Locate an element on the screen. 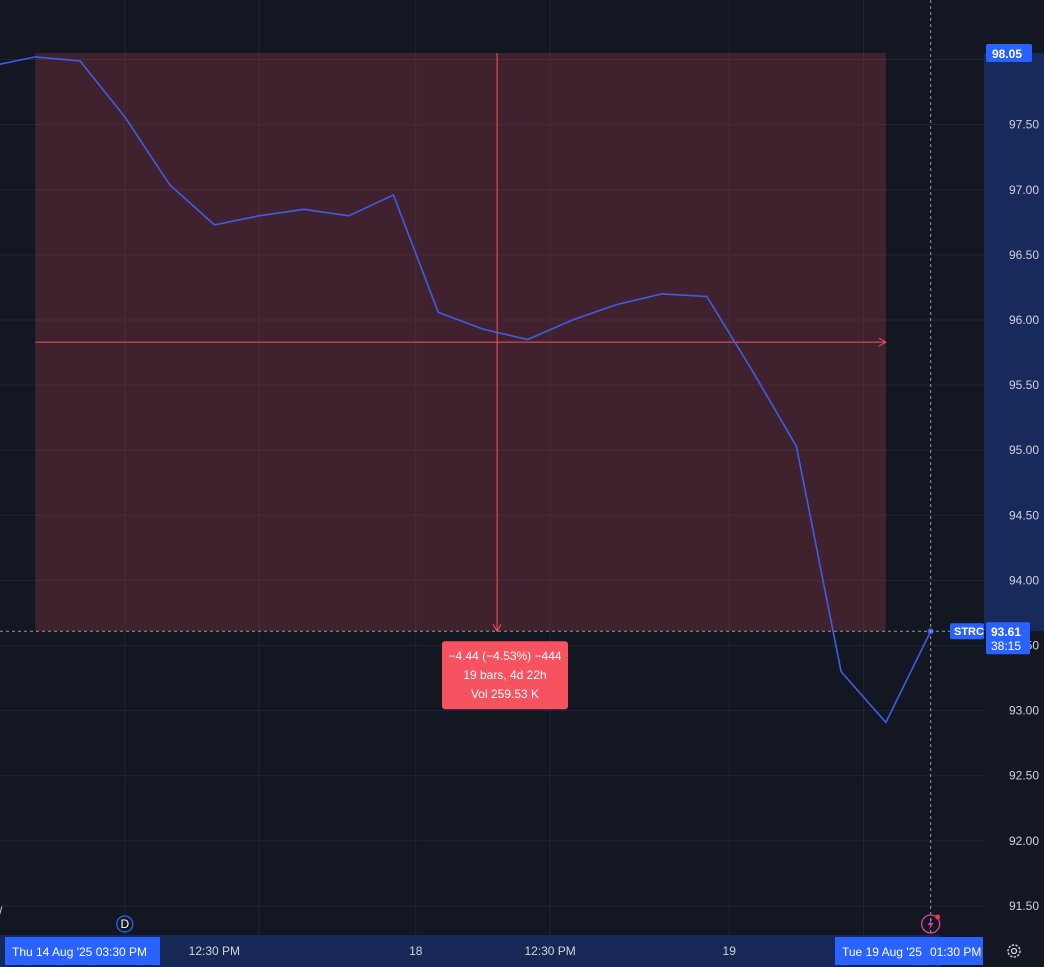 This screenshot has height=967, width=1044. y-tick-label-6: 94.50 is located at coordinates (1024, 515).